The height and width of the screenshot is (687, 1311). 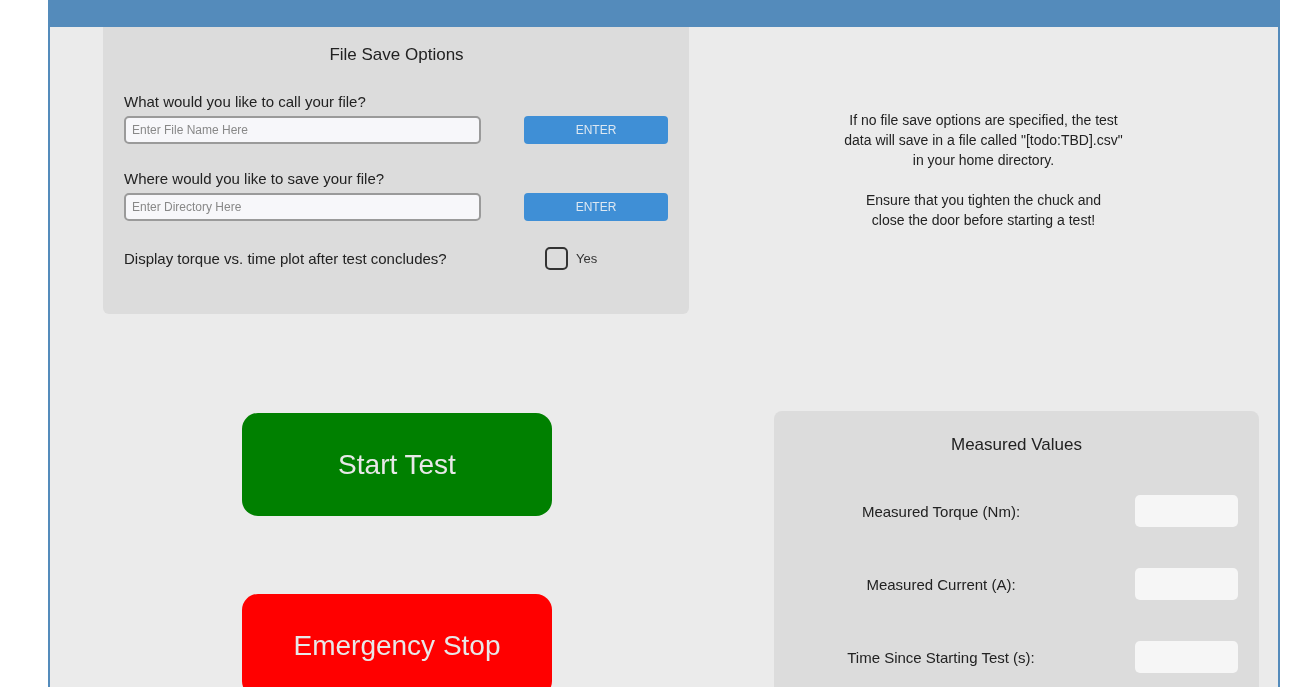 I want to click on field-label: What would you like to call your file?, so click(x=245, y=101).